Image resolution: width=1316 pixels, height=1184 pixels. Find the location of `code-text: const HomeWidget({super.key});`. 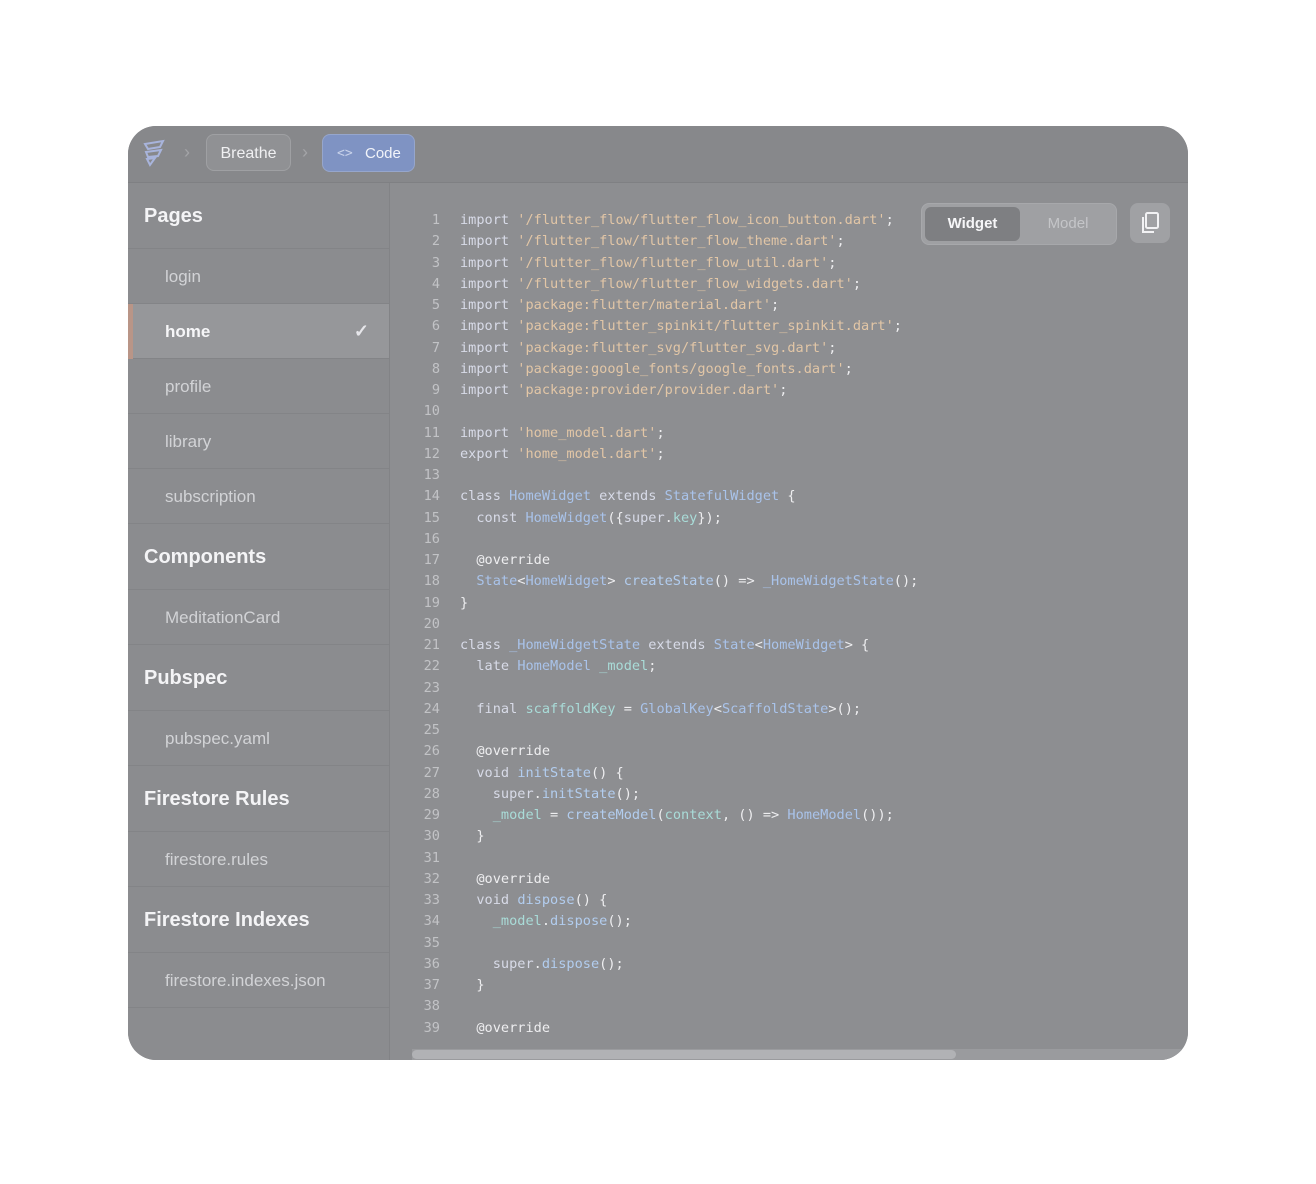

code-text: const HomeWidget({super.key}); is located at coordinates (599, 517).